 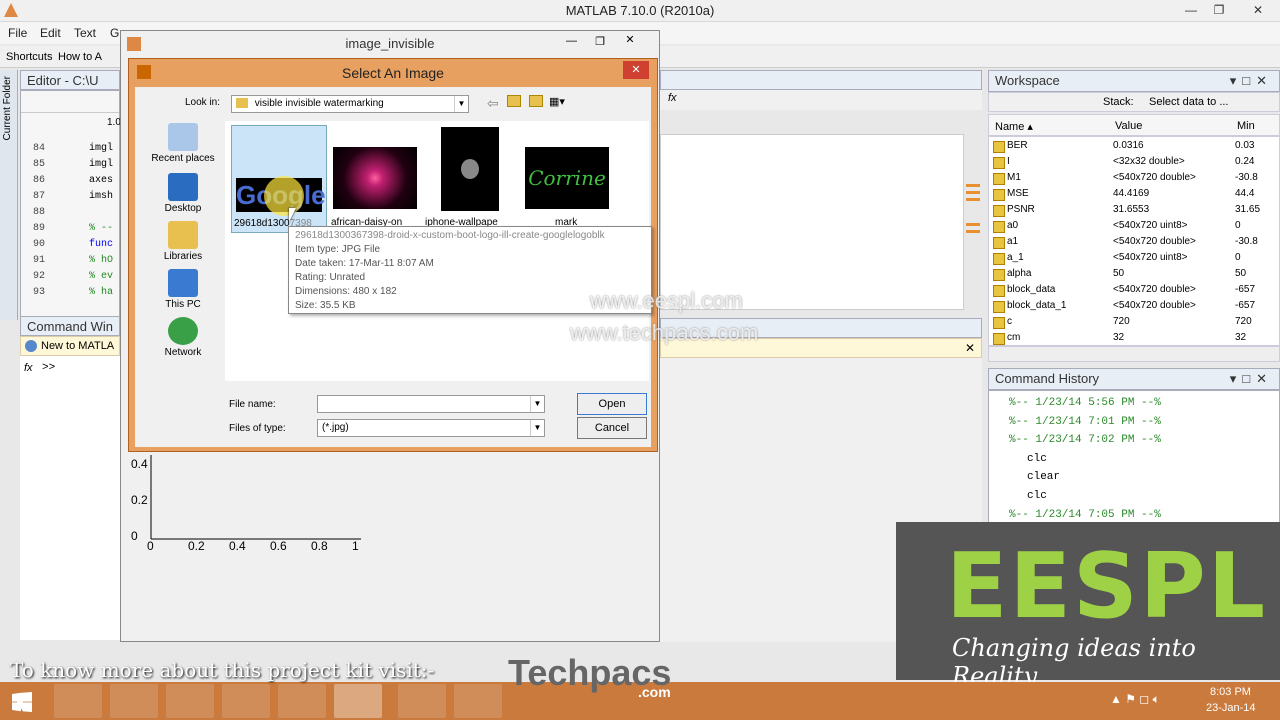 I want to click on workspace-name: a1, so click(x=1013, y=241).